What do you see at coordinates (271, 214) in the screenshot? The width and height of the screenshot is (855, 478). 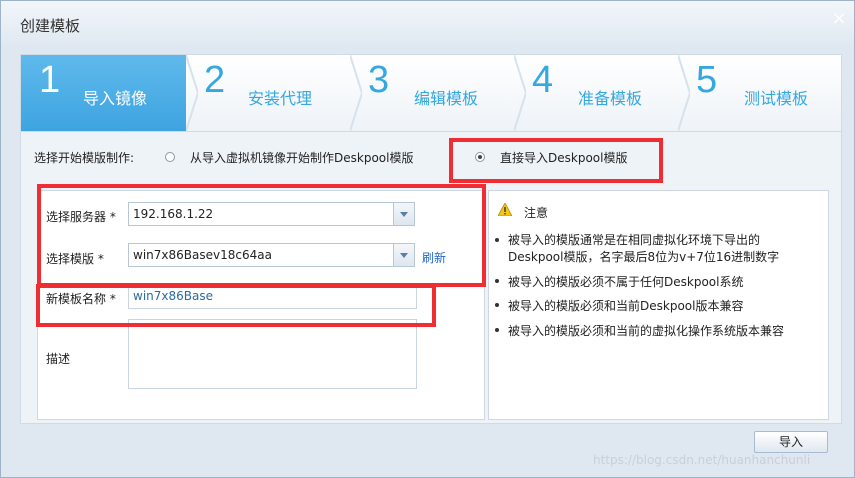 I see `server-select: 192.168.1.22` at bounding box center [271, 214].